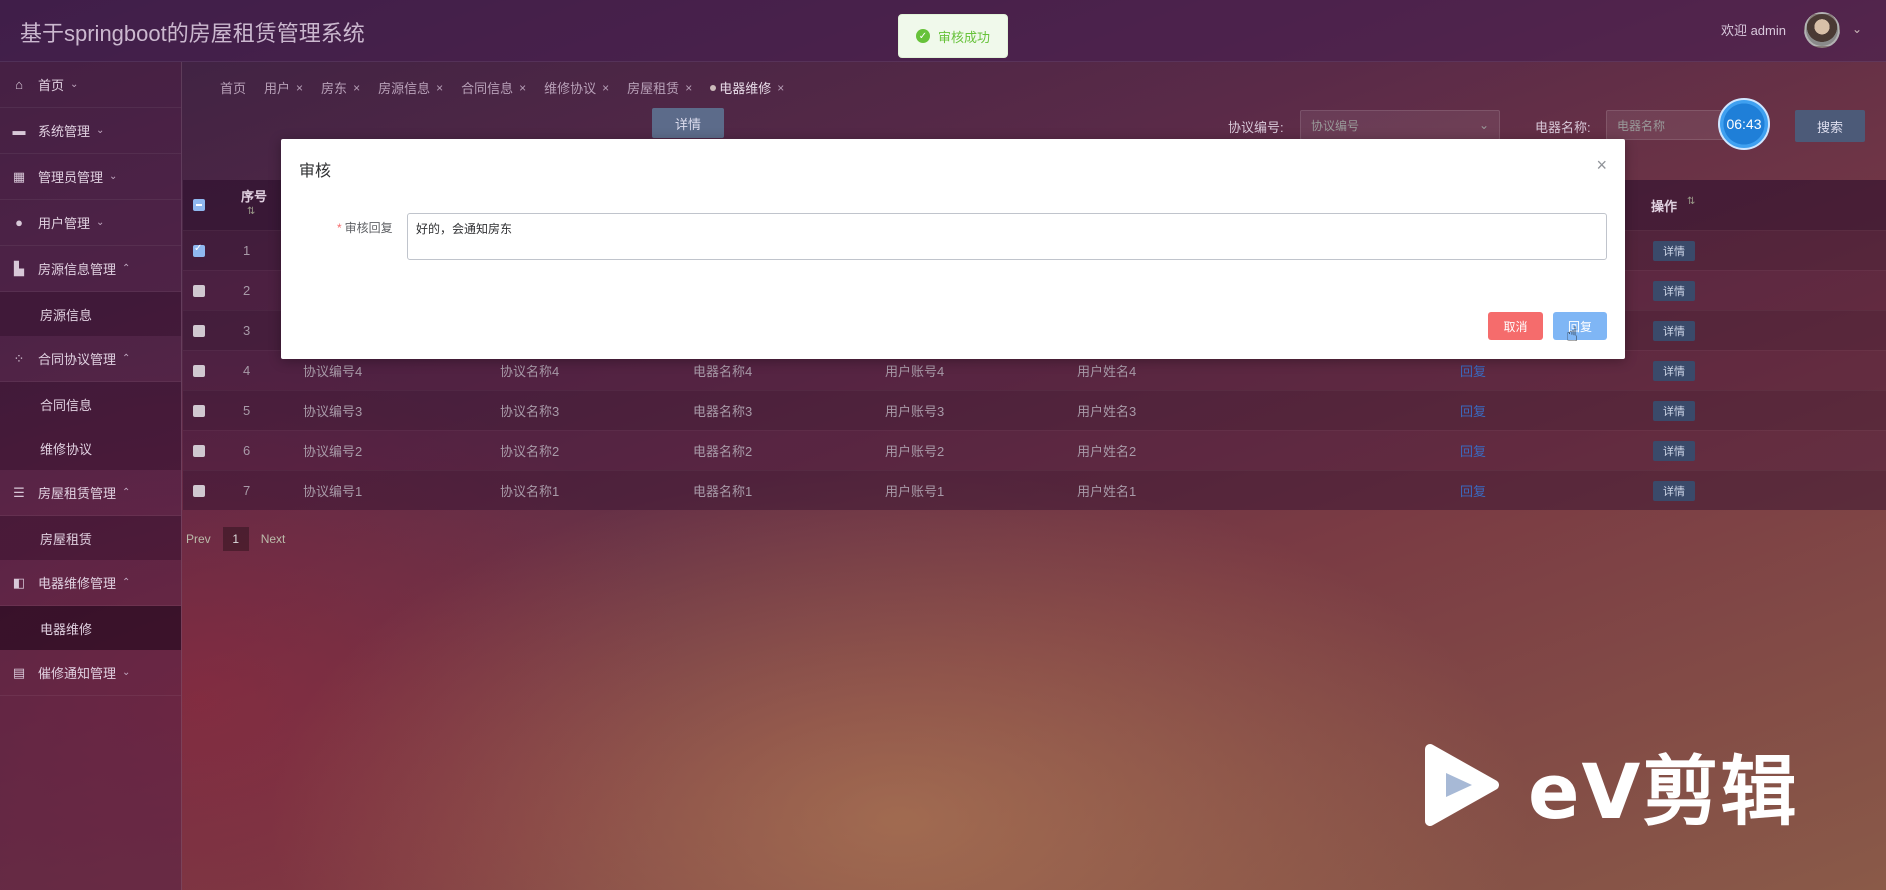  Describe the element at coordinates (90, 448) in the screenshot. I see `submenu-item-repair-agreement: 维修协议` at that location.